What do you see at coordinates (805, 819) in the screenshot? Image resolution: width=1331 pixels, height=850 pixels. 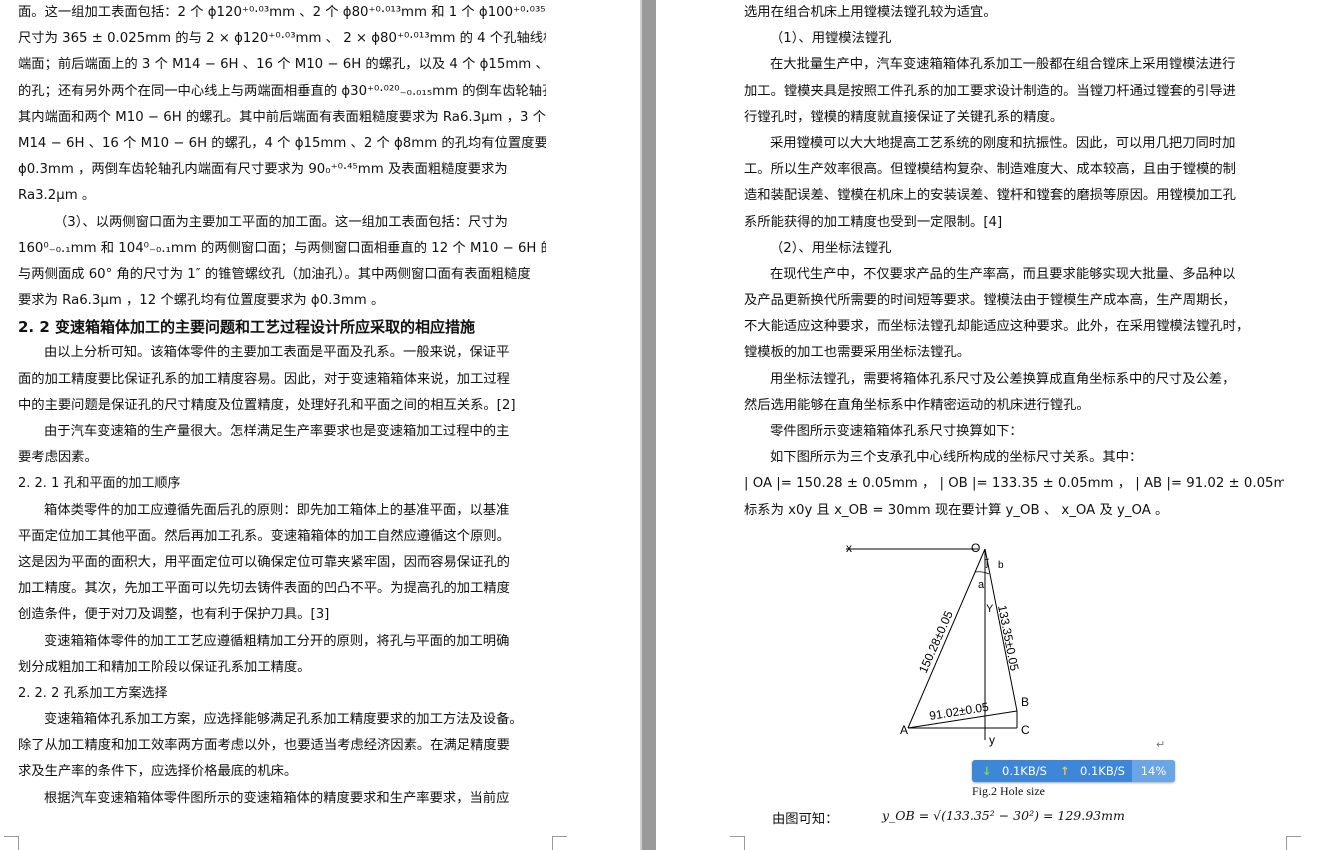 I see `result-prefix: 由图可知：` at bounding box center [805, 819].